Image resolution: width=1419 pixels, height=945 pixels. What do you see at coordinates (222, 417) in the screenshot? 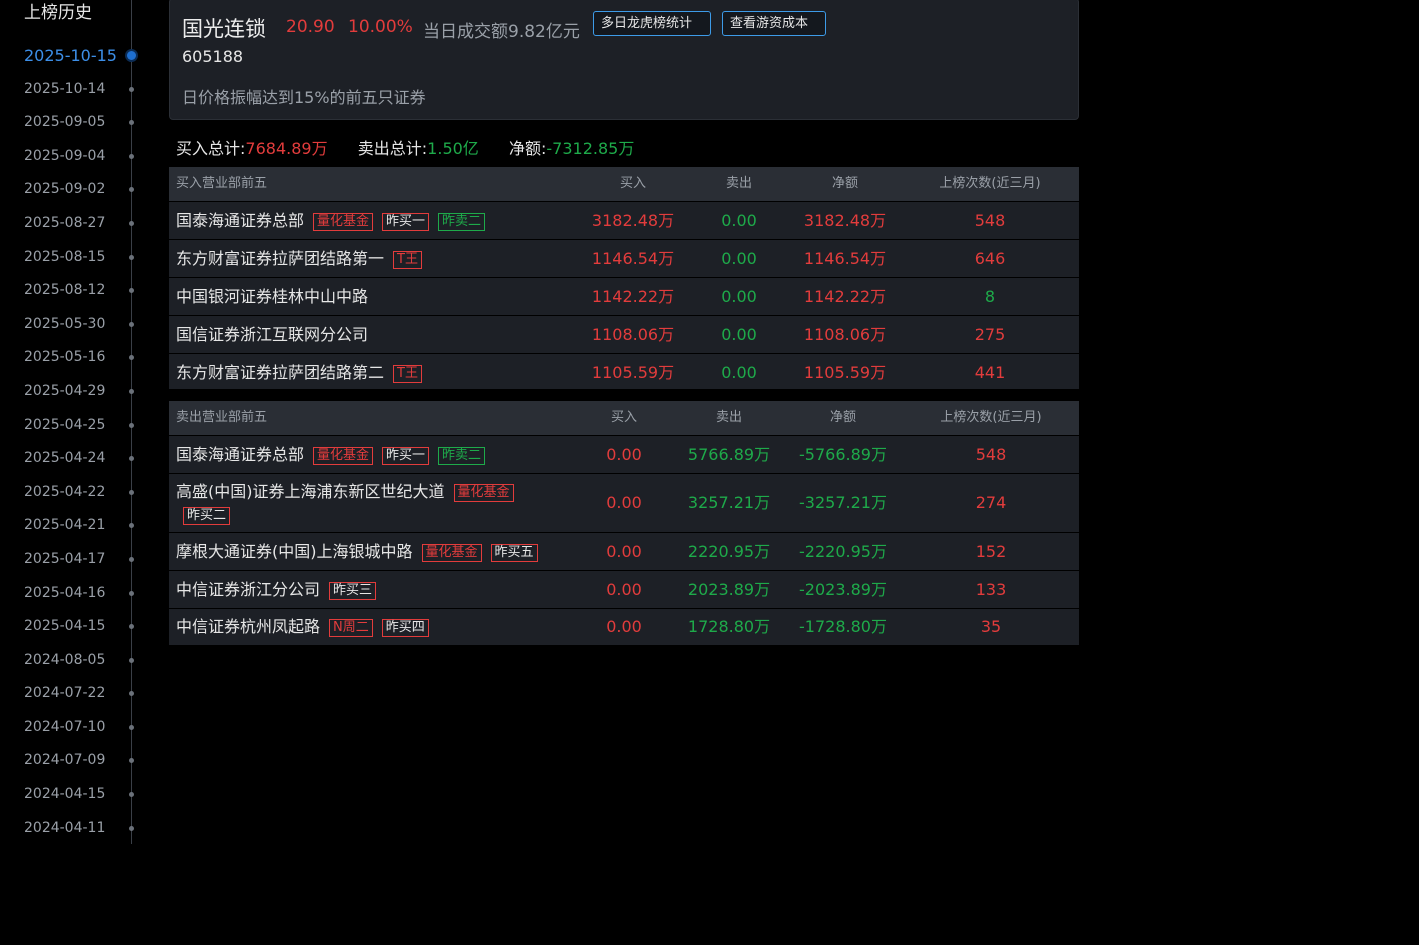
I see `header-branch: 卖出营业部前五` at bounding box center [222, 417].